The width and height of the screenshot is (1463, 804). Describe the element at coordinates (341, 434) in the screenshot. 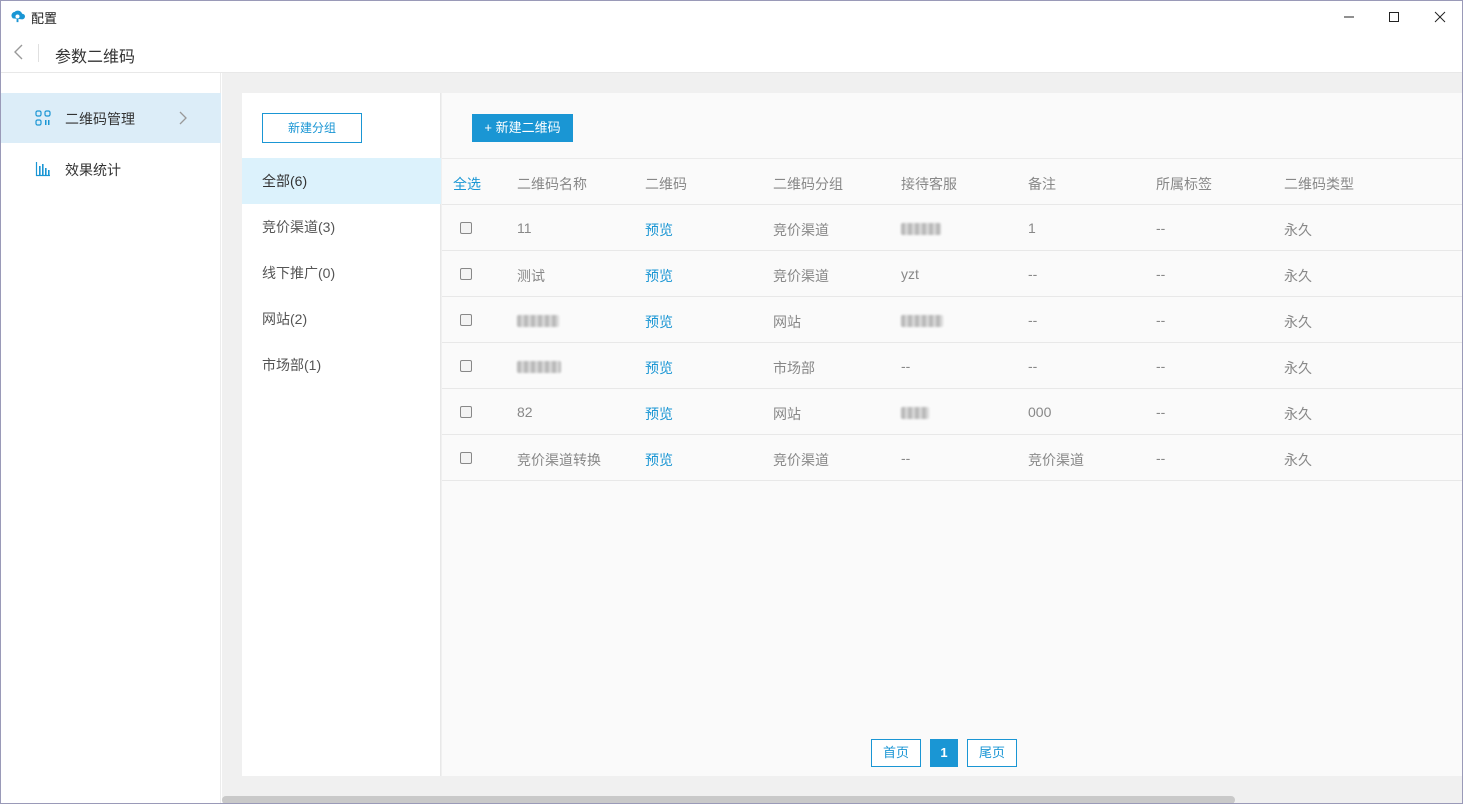

I see `group-list-panel: 新建分组 全部(6) 竞价渠道(3) 线下推广(0) 网站(2) 市场部(1)` at that location.